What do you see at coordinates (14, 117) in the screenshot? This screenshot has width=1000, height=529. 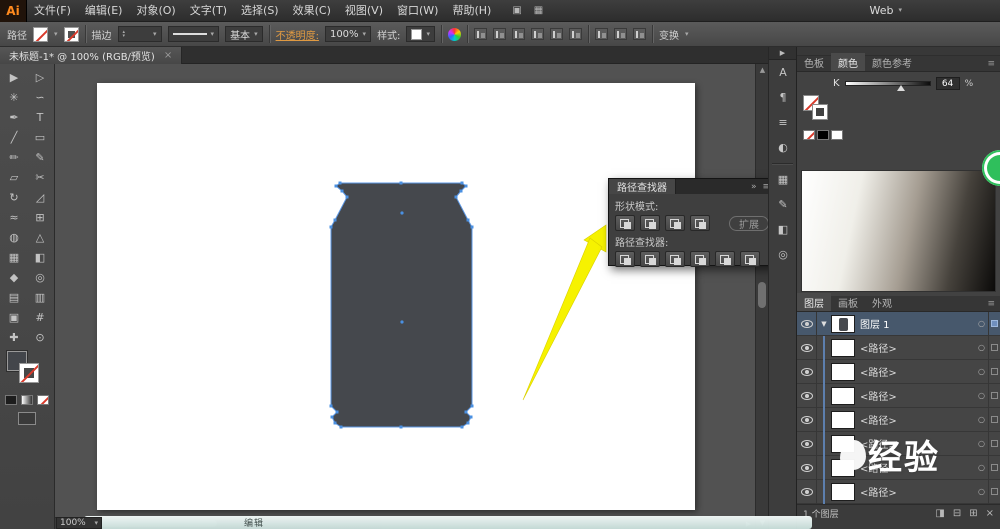 I see `pen-tool-icon: ✒` at bounding box center [14, 117].